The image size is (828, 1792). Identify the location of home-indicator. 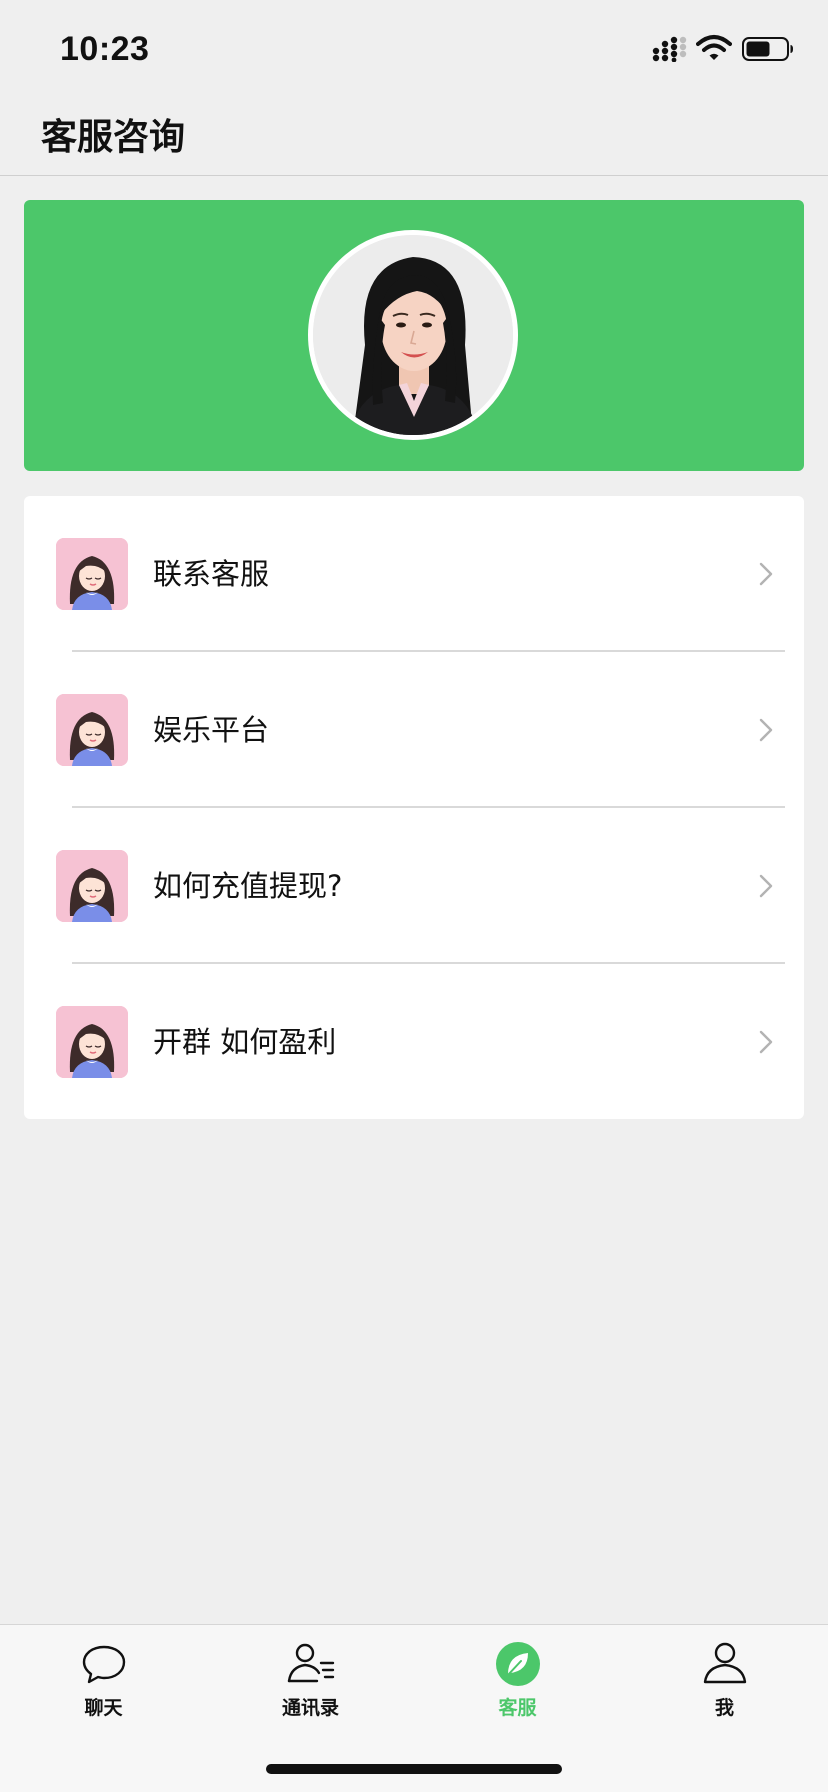
(414, 1769).